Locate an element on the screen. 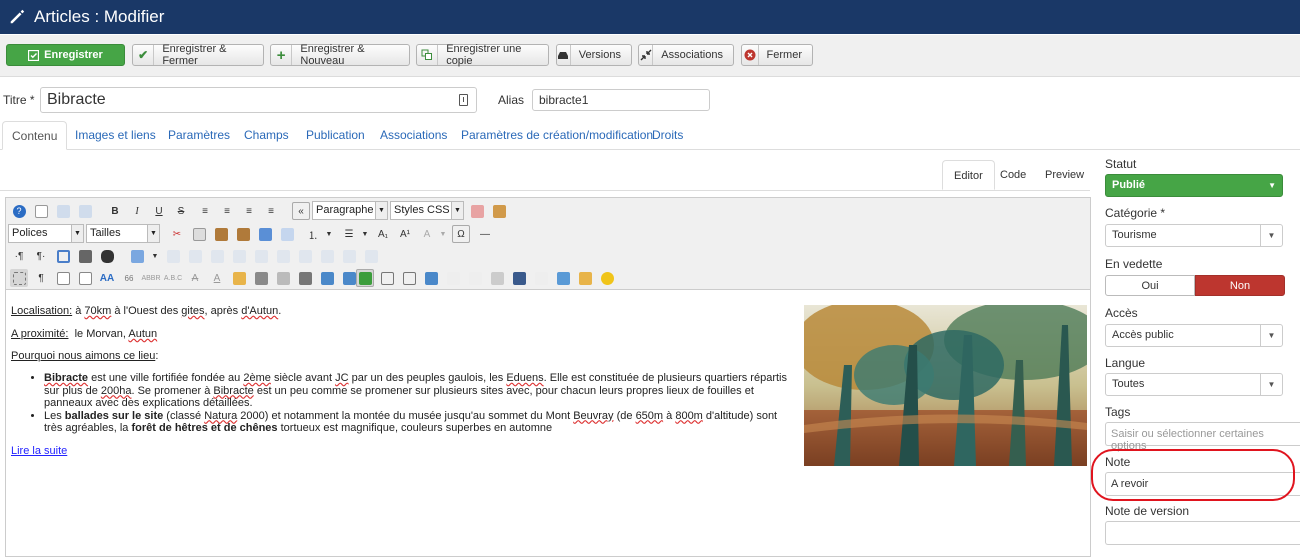  tab-parameters: Paramètres is located at coordinates (199, 135).